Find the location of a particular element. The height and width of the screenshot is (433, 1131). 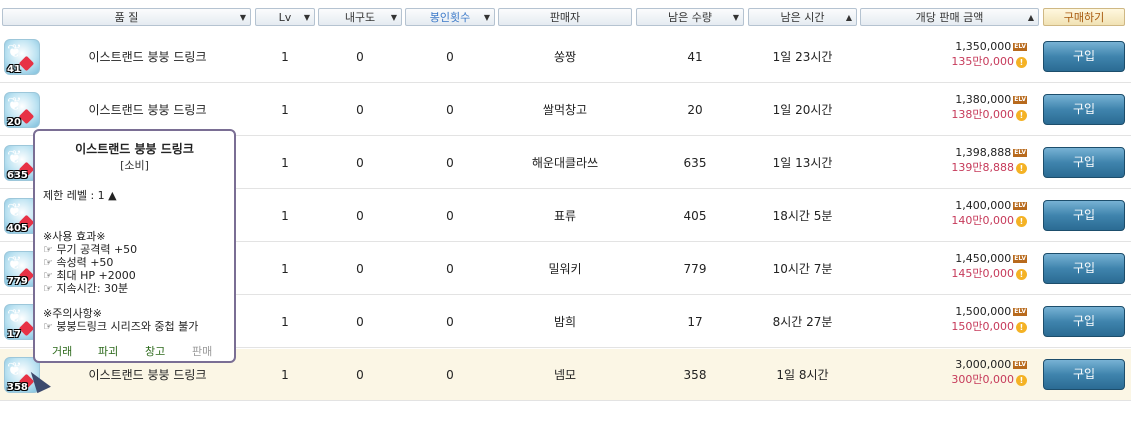

item-remaining-qty: 41 is located at coordinates (695, 57).